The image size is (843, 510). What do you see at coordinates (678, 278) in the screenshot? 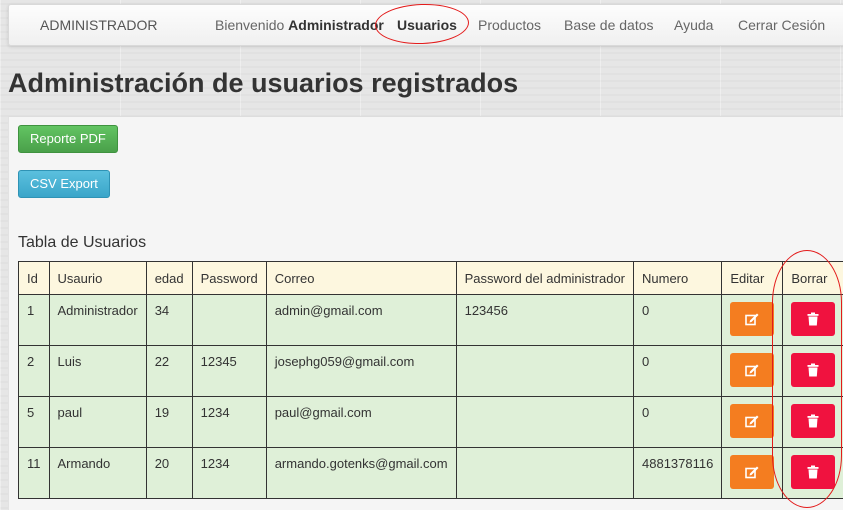
I see `header-numero: Numero` at bounding box center [678, 278].